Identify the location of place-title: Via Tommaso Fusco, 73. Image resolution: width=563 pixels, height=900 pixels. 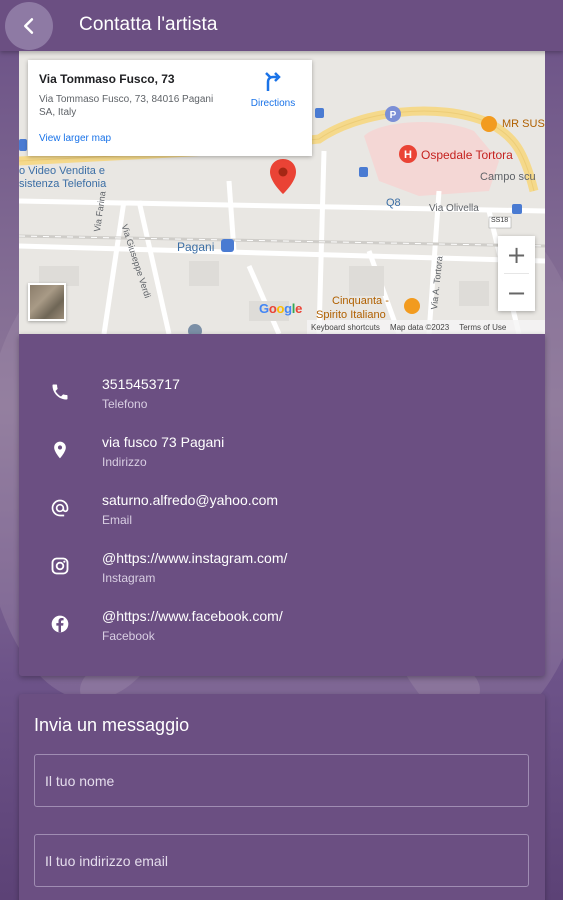
(107, 79).